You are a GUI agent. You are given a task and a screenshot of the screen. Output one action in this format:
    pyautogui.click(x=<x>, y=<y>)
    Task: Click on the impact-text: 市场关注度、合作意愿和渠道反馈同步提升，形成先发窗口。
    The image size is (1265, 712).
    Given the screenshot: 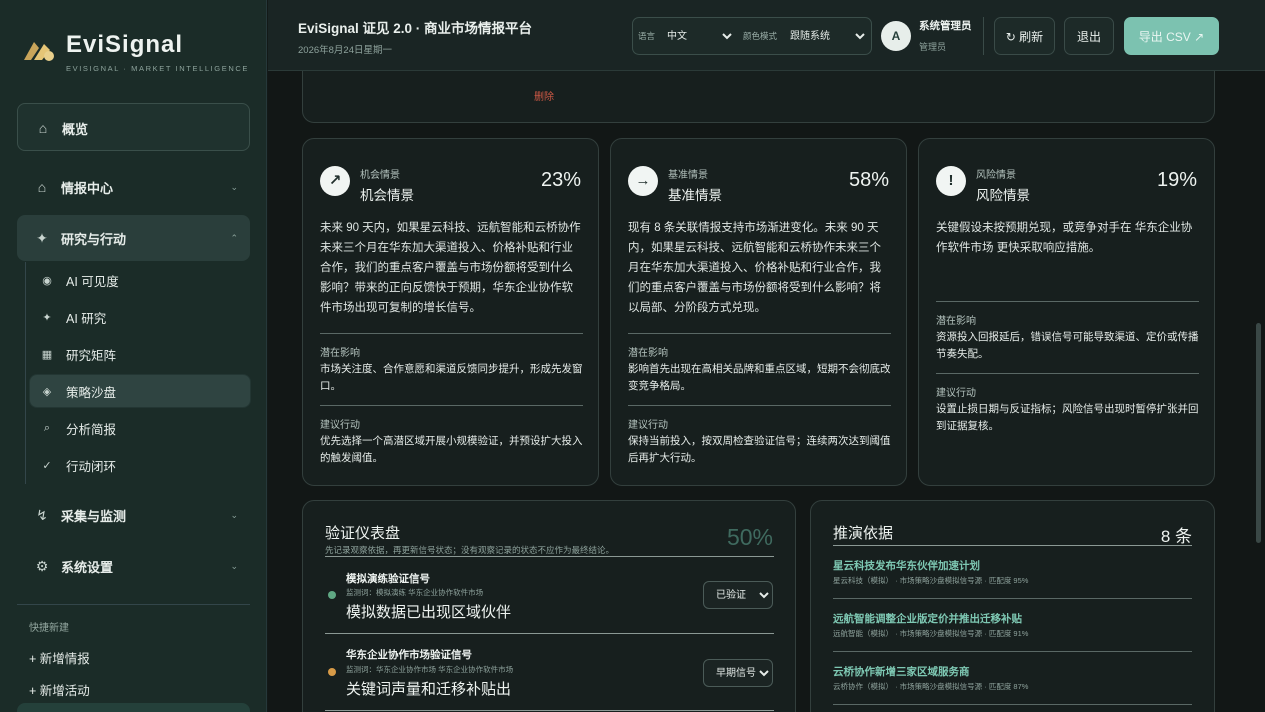 What is the action you would take?
    pyautogui.click(x=451, y=377)
    